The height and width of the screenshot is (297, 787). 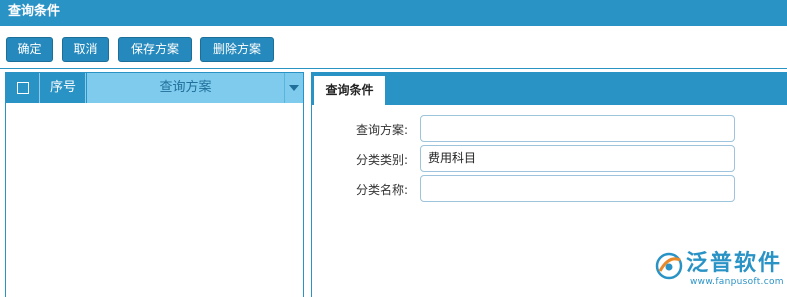 I want to click on select-all-checkbox, so click(x=23, y=88).